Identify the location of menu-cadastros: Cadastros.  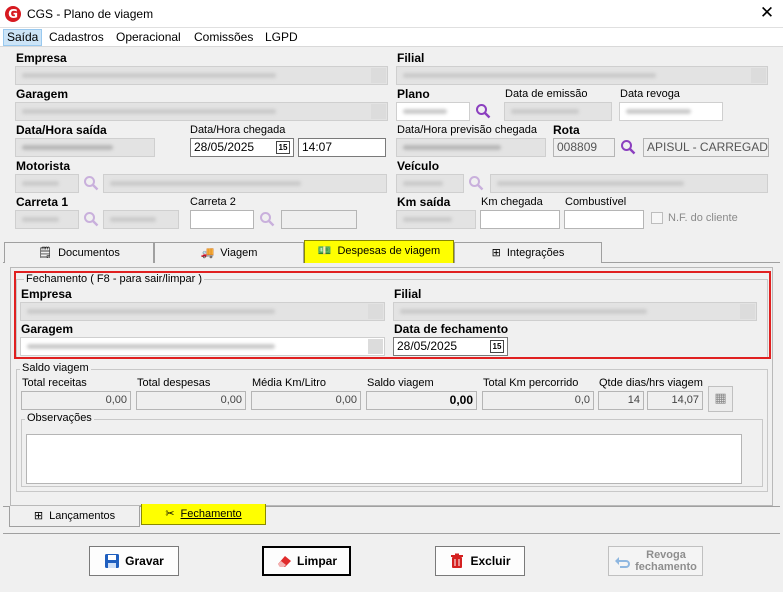
(76, 37).